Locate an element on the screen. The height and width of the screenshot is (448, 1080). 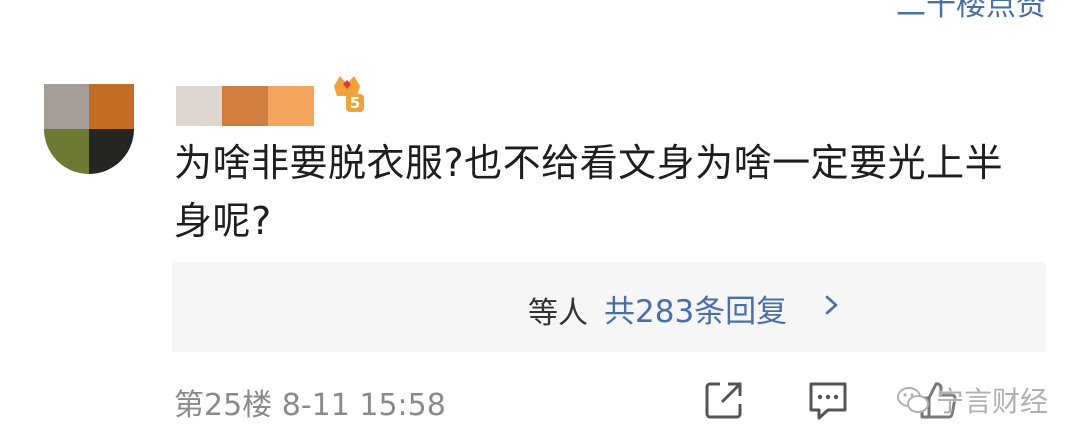
top-link-fragment: 二十楼点赞 is located at coordinates (971, 12).